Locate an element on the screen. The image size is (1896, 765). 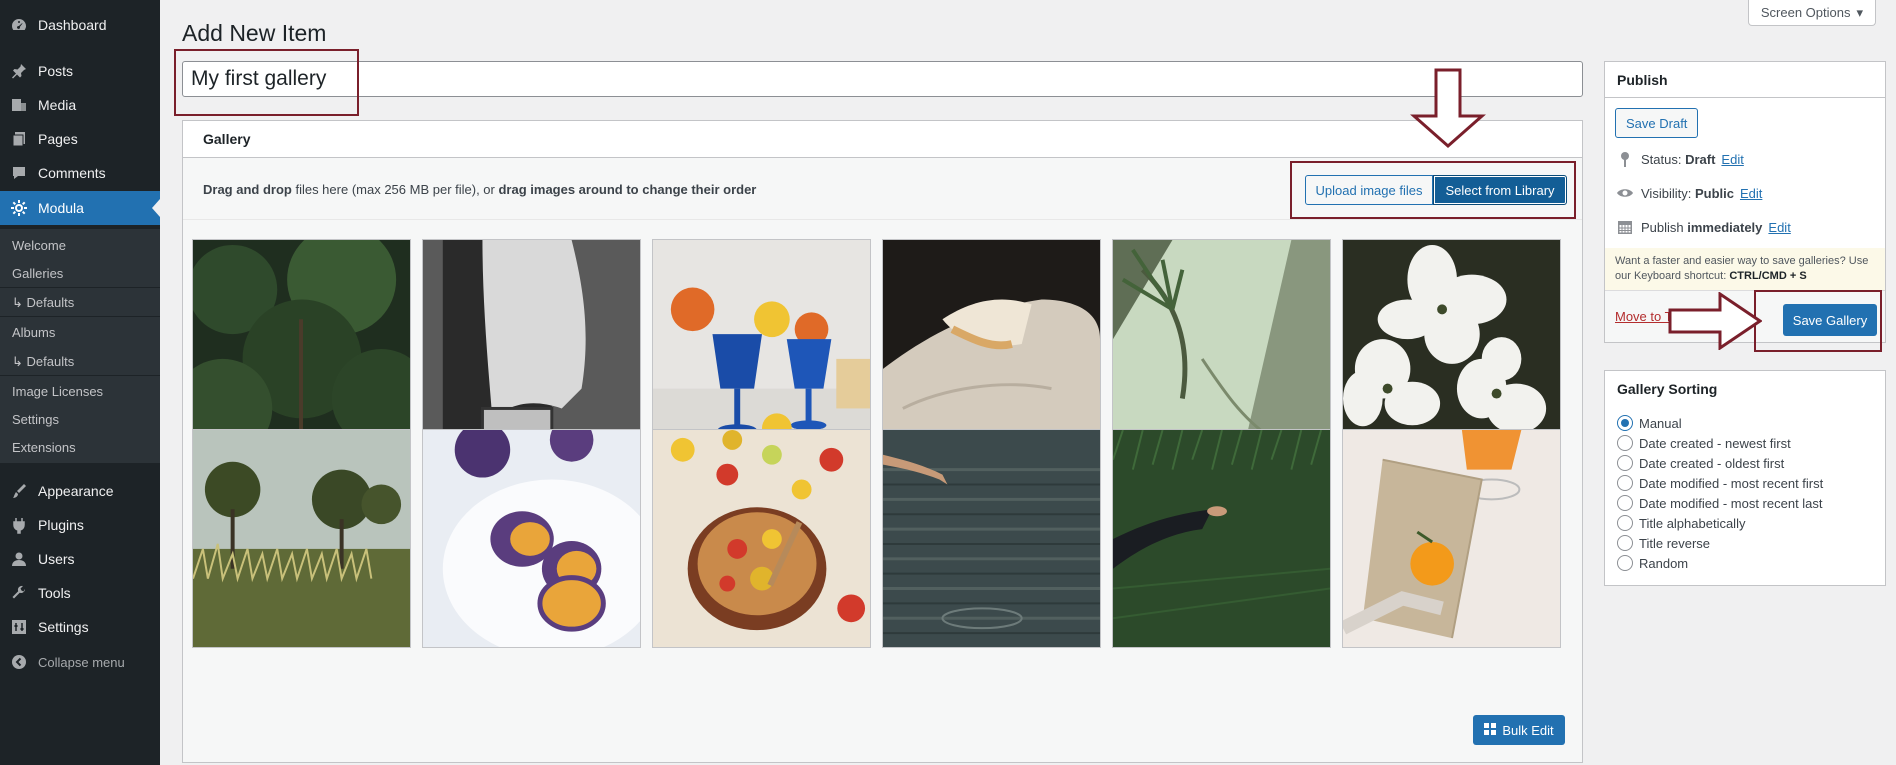
collapse-menu-button: Collapse menu is located at coordinates (80, 662).